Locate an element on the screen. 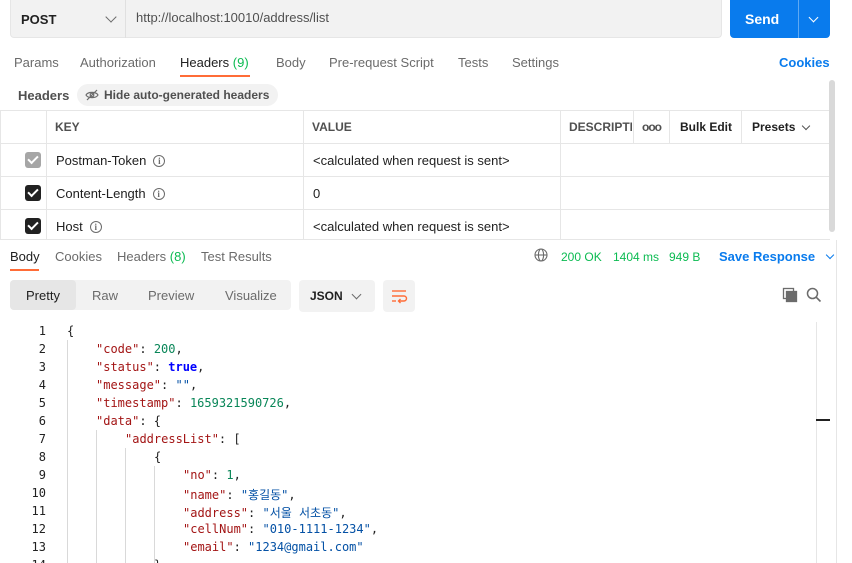 This screenshot has height=563, width=852. column-header-value: VALUE is located at coordinates (332, 127).